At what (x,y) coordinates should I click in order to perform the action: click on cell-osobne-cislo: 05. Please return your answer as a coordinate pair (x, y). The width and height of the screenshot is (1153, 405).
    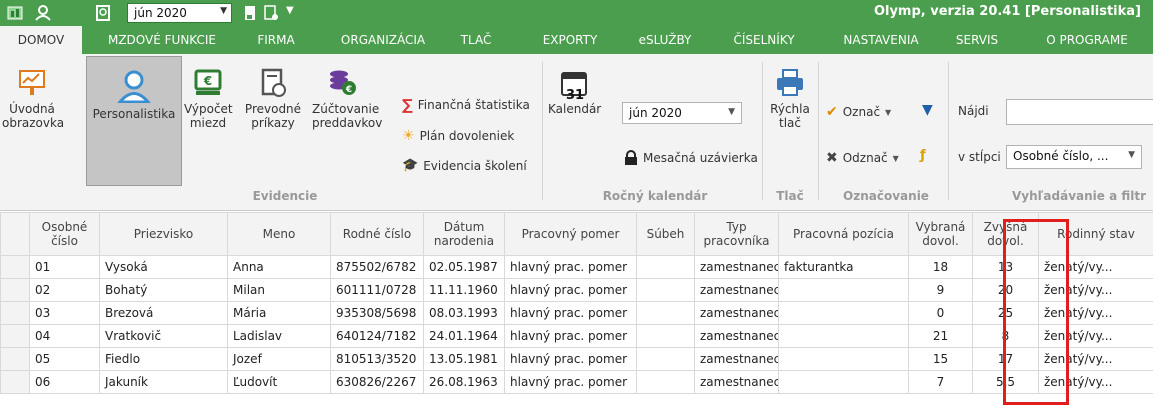
    Looking at the image, I should click on (64, 359).